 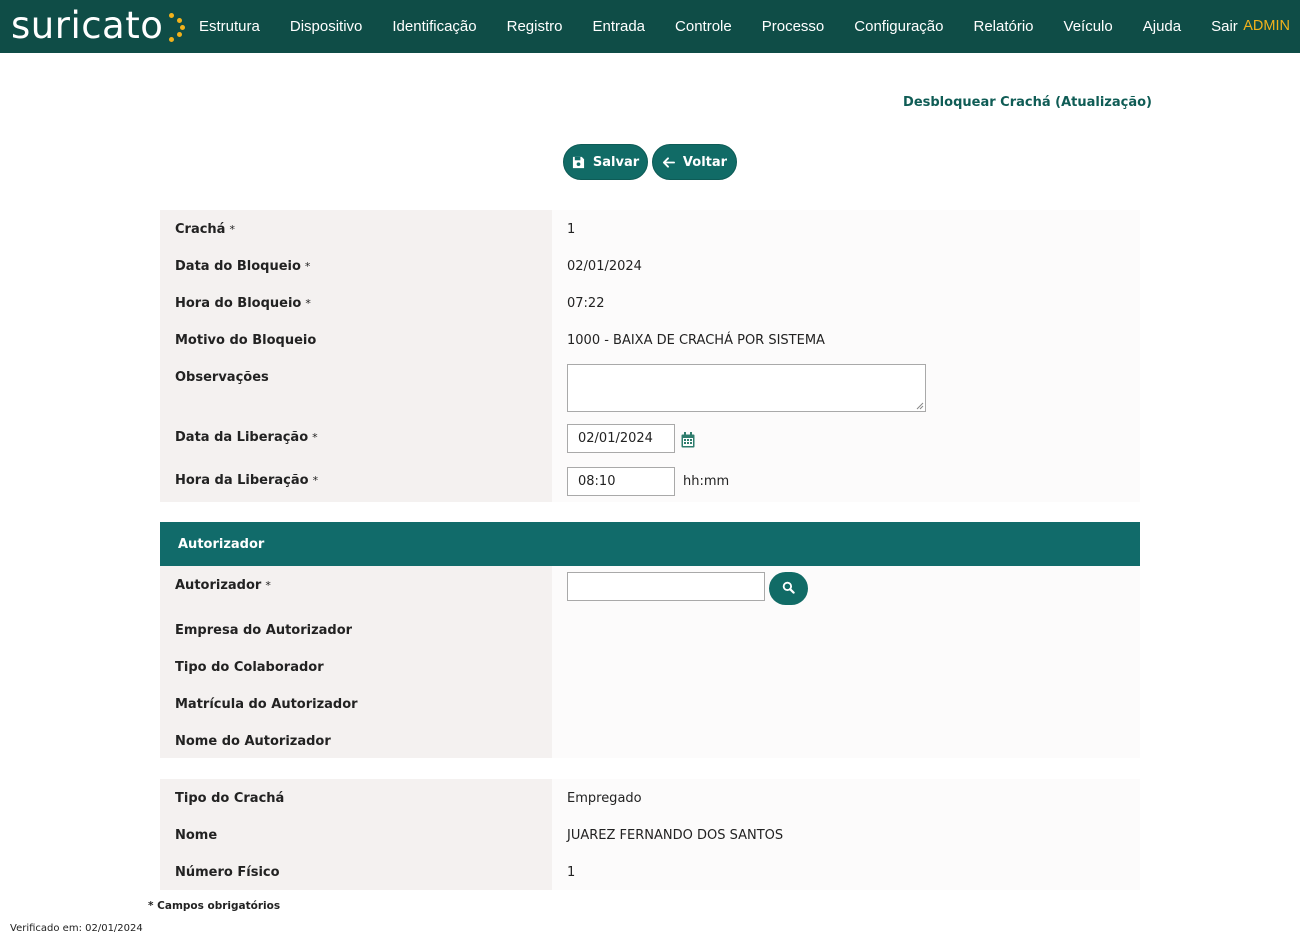 What do you see at coordinates (434, 26) in the screenshot?
I see `menu-identificacao: Identificação` at bounding box center [434, 26].